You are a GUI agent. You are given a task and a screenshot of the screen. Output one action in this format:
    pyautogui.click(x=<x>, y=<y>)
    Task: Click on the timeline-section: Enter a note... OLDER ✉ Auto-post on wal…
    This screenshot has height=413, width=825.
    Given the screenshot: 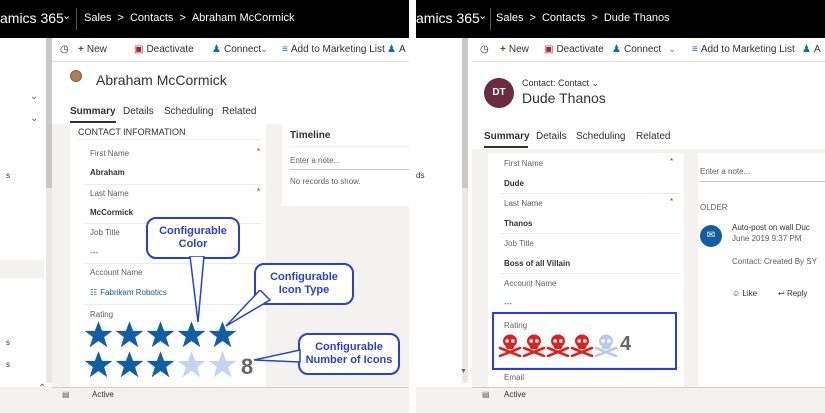 What is the action you would take?
    pyautogui.click(x=761, y=270)
    